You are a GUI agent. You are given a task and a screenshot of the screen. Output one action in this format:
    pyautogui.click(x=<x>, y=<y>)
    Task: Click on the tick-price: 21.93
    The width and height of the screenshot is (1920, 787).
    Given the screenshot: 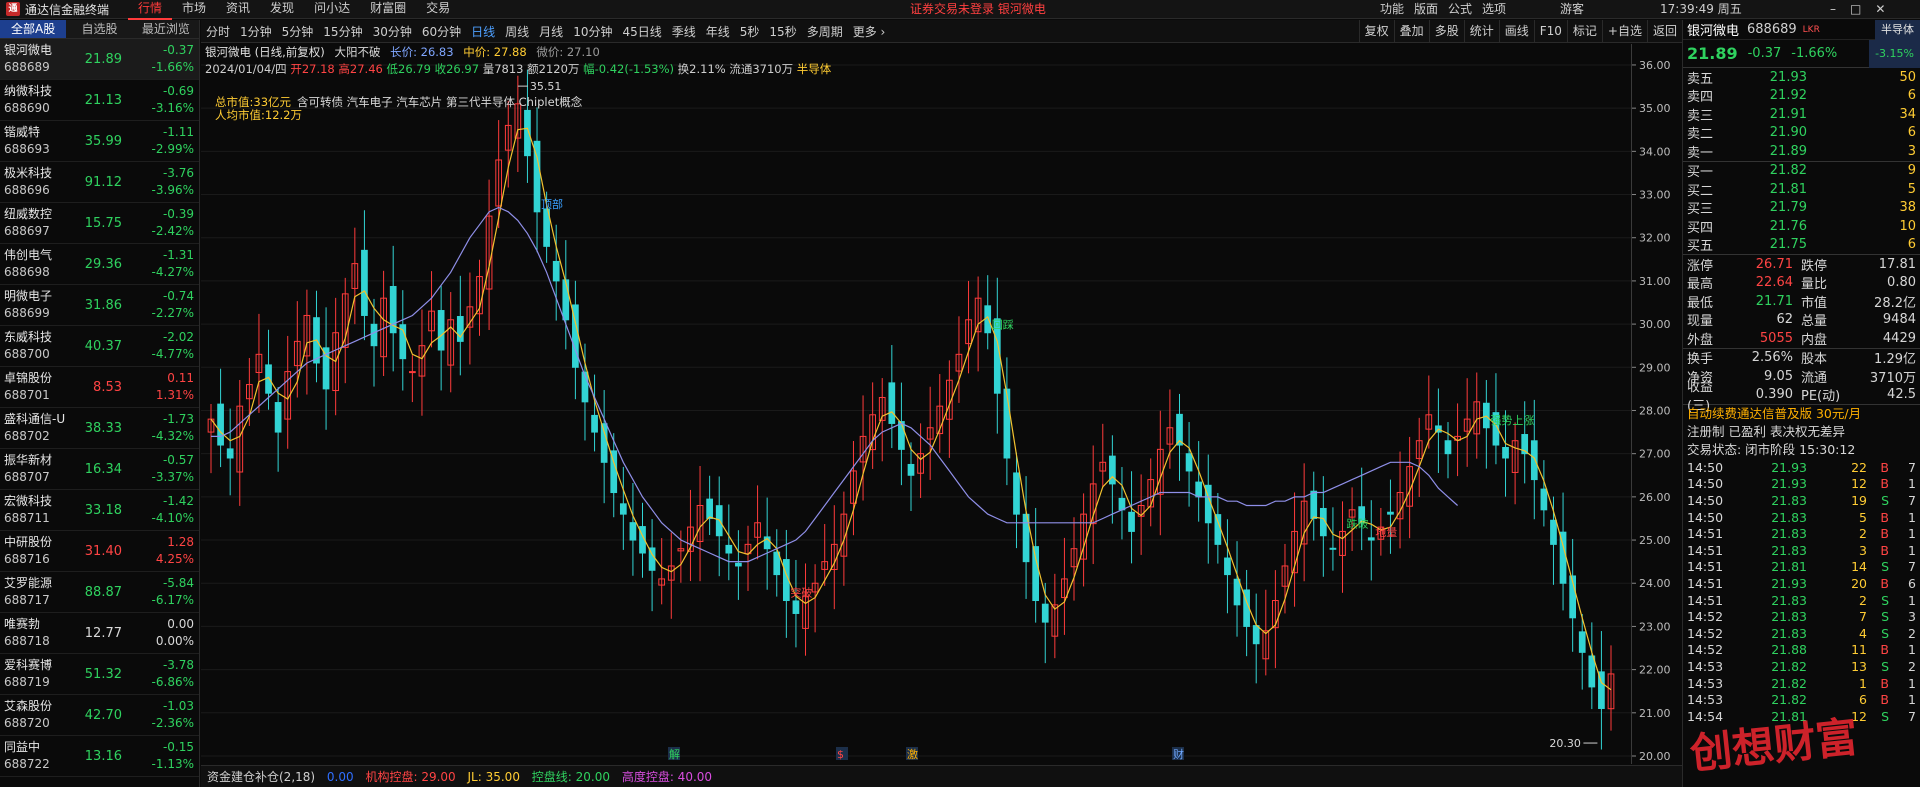 What is the action you would take?
    pyautogui.click(x=1789, y=467)
    